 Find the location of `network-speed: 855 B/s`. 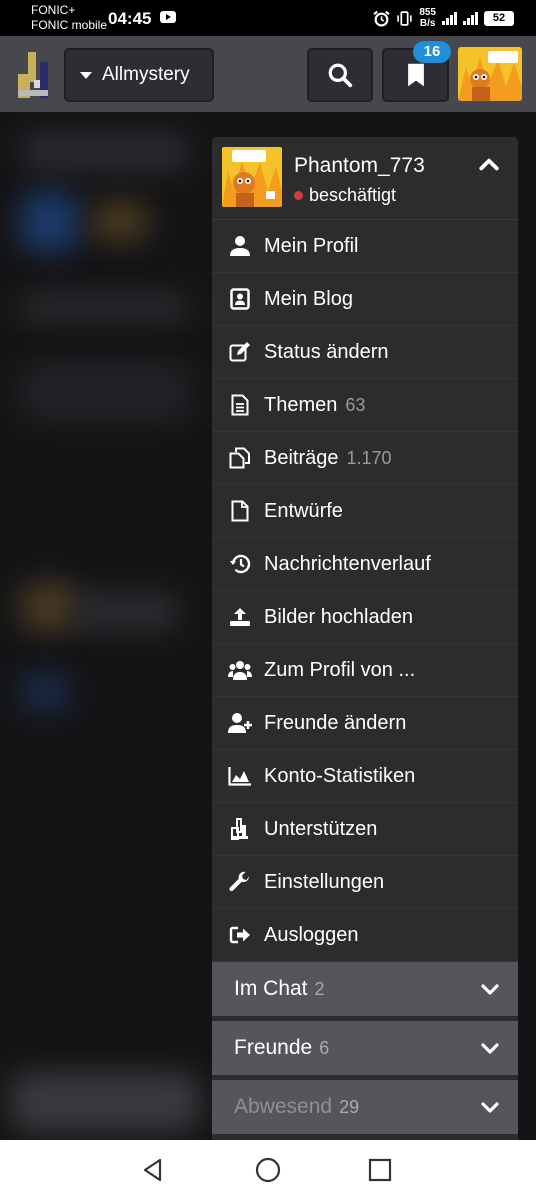

network-speed: 855 B/s is located at coordinates (427, 18).